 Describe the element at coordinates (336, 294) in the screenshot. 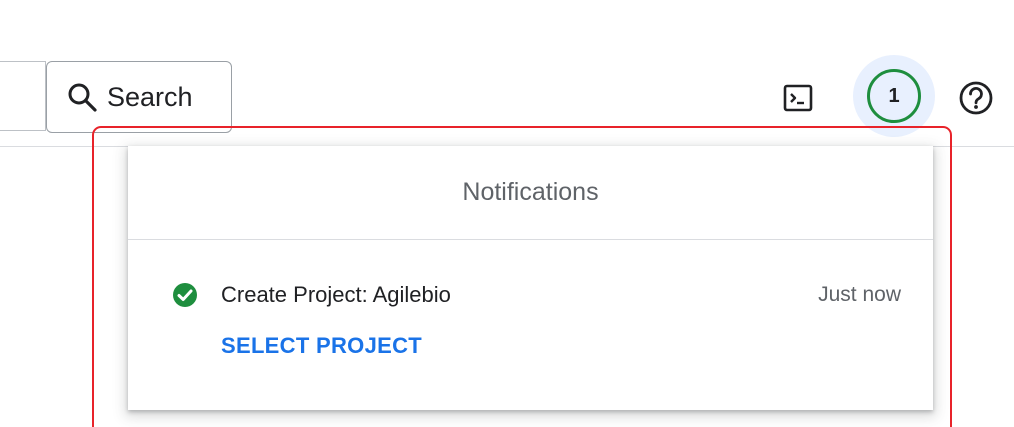

I see `notification-title: Create Project: Agilebio` at that location.